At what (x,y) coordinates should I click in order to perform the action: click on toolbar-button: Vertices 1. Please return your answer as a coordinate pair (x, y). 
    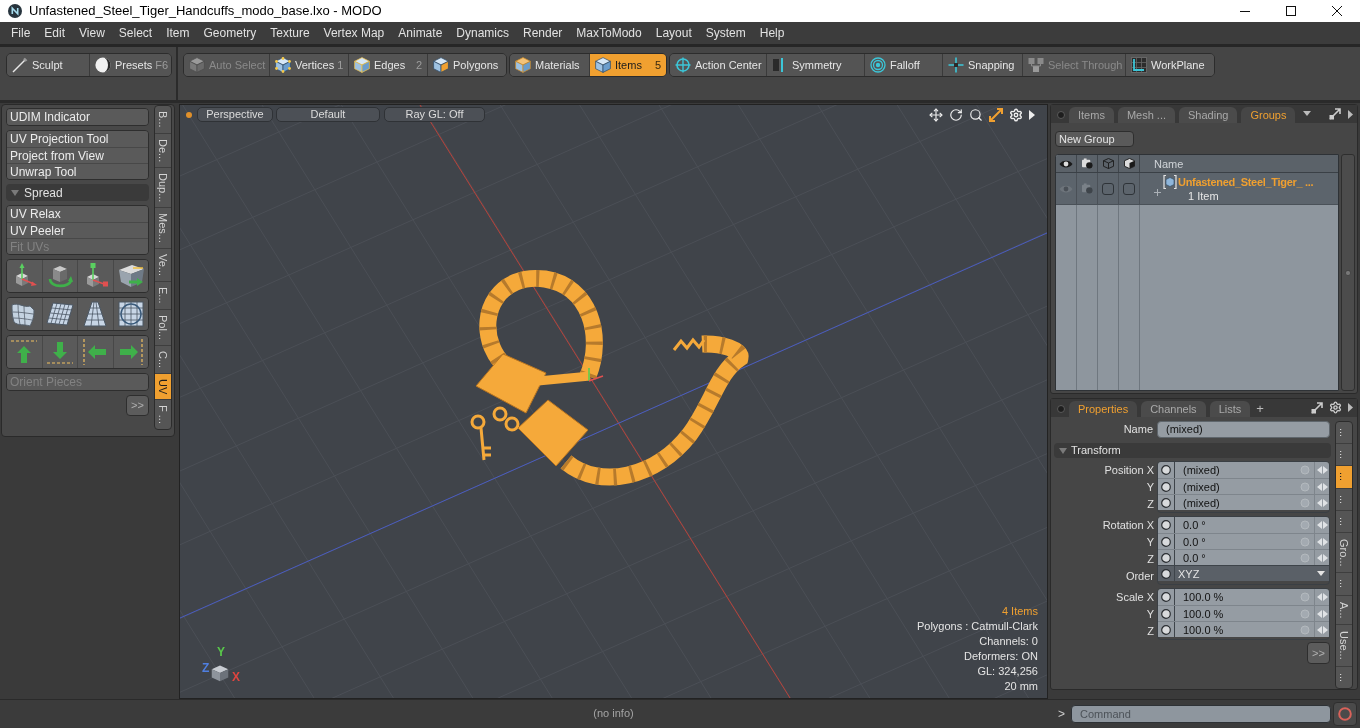
    Looking at the image, I should click on (308, 65).